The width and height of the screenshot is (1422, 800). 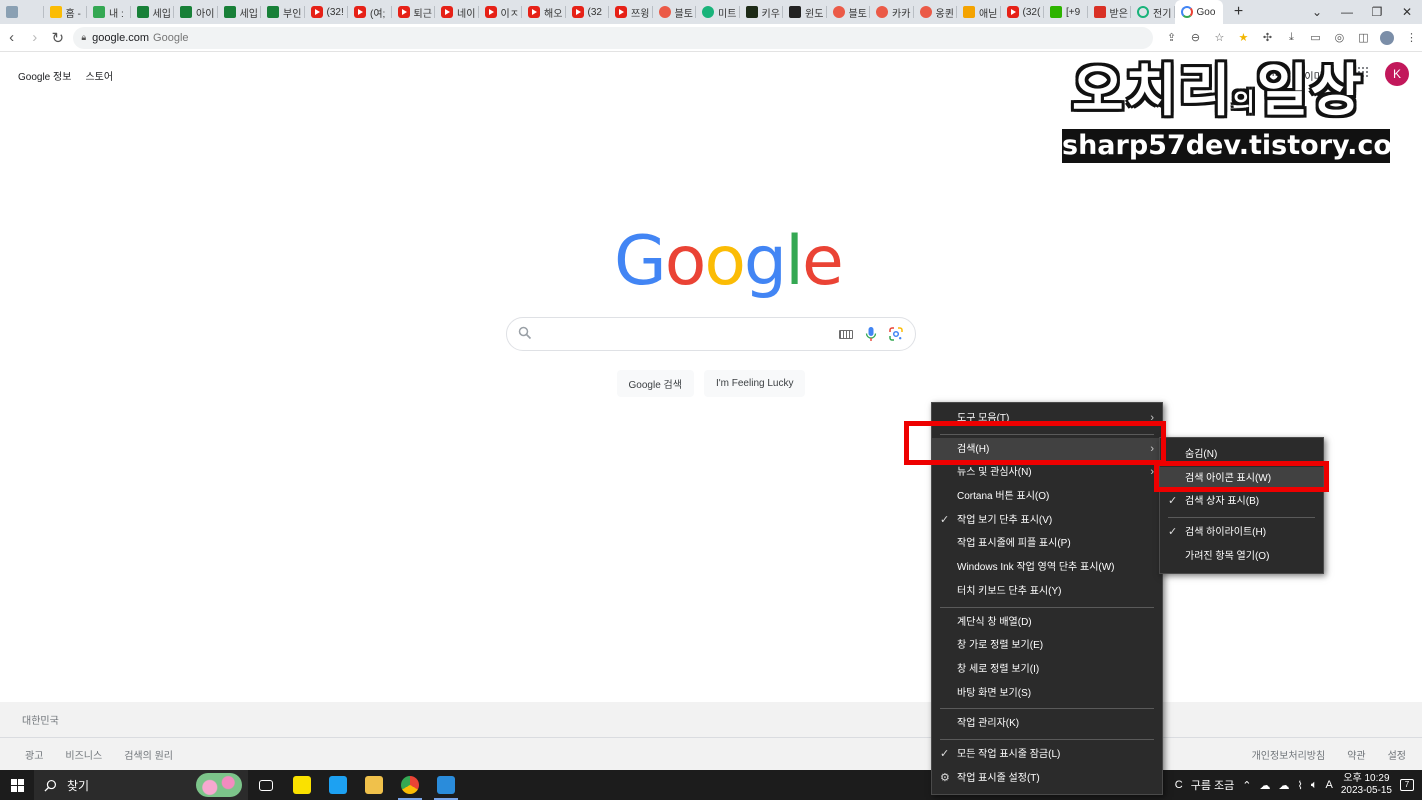 I want to click on browser-tab, so click(x=22, y=12).